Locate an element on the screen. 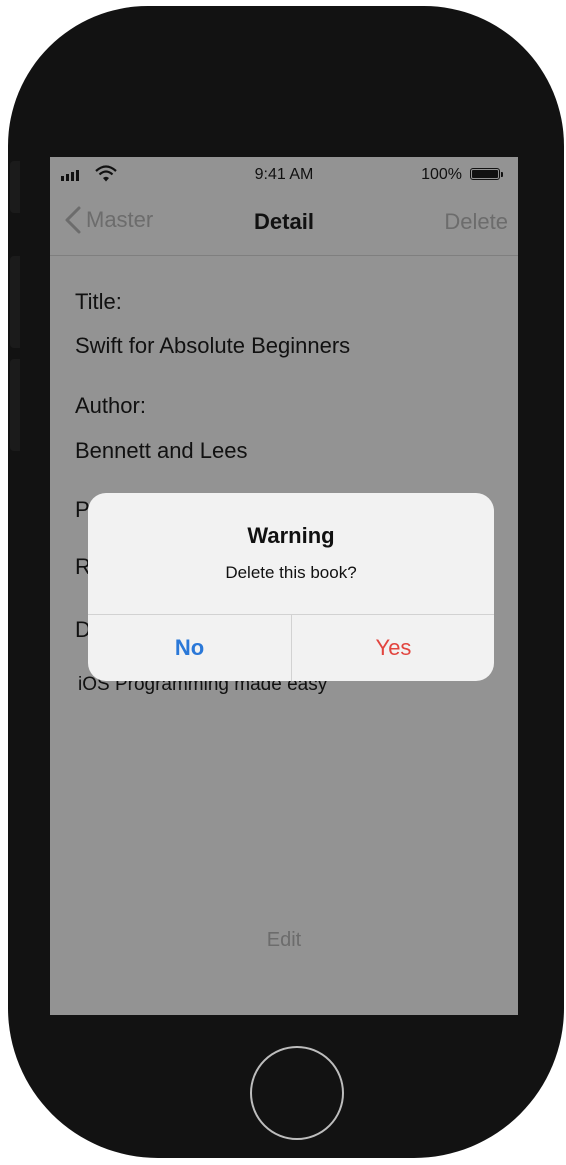 The height and width of the screenshot is (1165, 566). edit-button: Edit is located at coordinates (284, 940).